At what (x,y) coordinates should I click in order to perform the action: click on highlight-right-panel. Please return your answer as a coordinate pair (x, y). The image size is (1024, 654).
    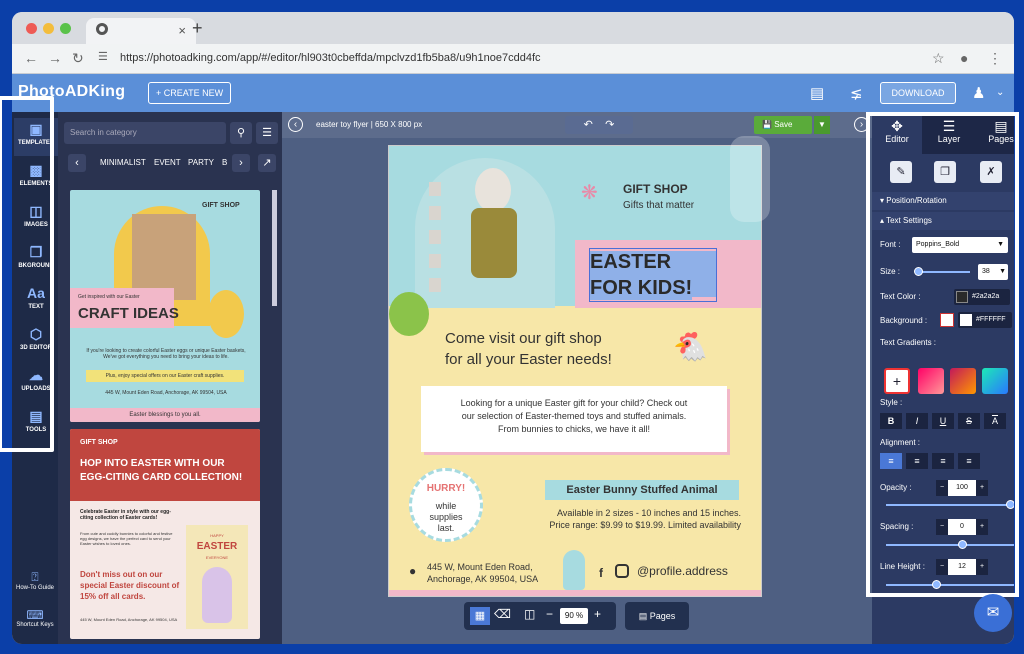
    Looking at the image, I should click on (942, 354).